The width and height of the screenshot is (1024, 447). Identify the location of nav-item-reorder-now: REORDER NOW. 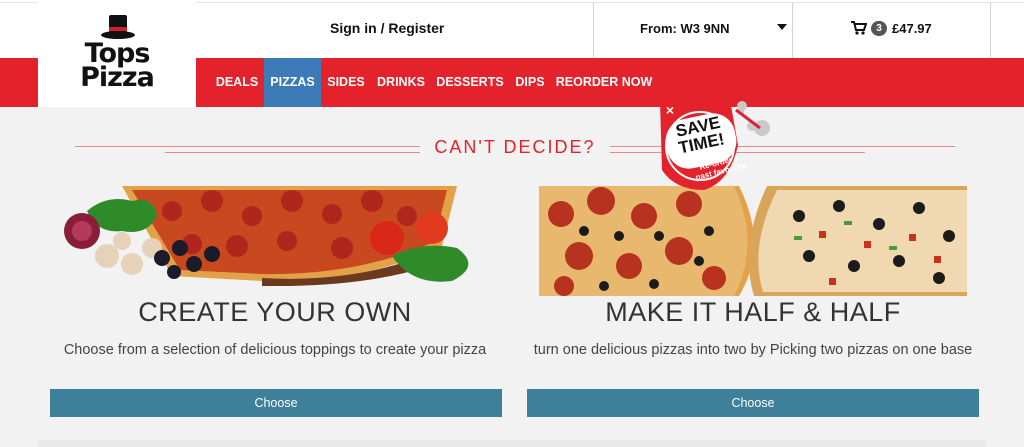
(604, 82).